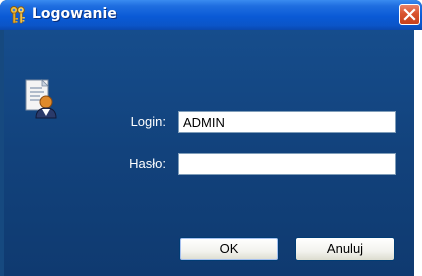 This screenshot has width=422, height=276. What do you see at coordinates (74, 14) in the screenshot?
I see `window-title: Logowanie` at bounding box center [74, 14].